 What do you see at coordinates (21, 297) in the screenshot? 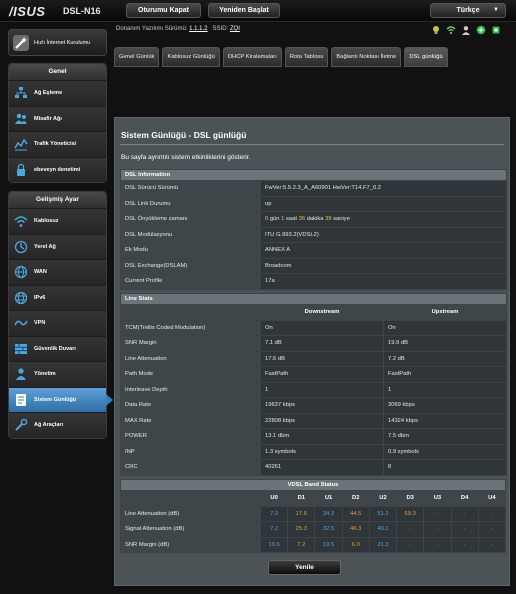
I see `ipv6-icon` at bounding box center [21, 297].